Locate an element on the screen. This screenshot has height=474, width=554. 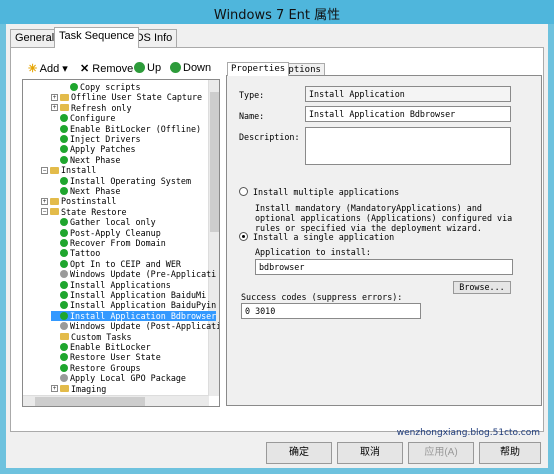
tree-node-label: Install Operating System is located at coordinates (131, 180).